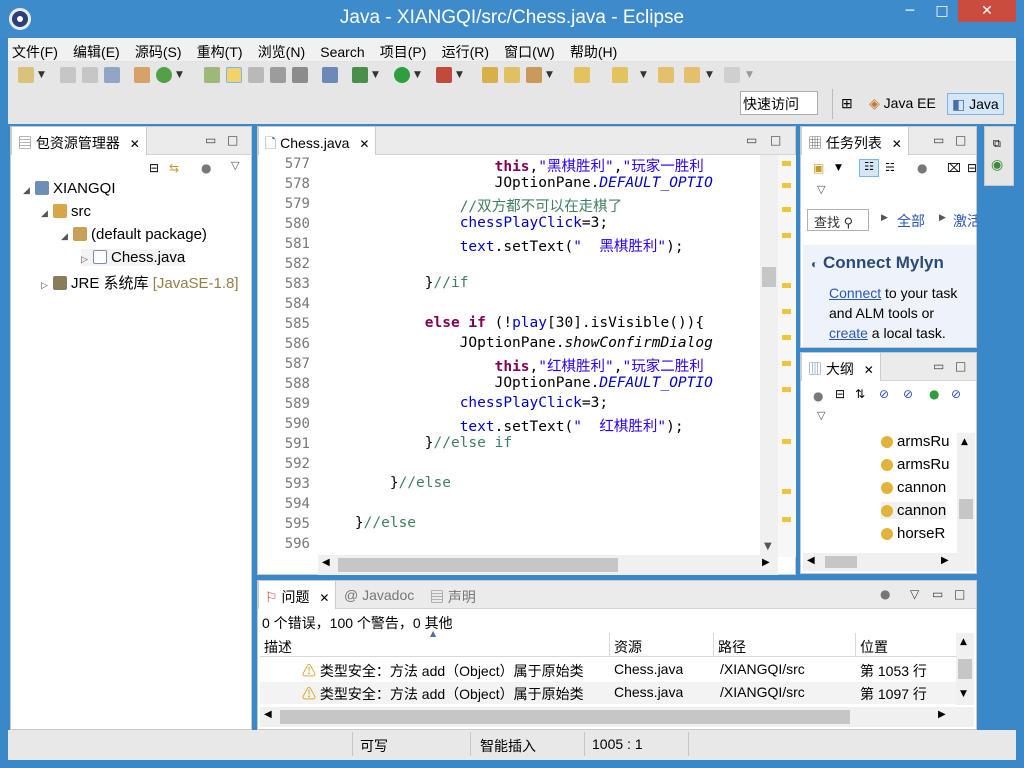 Image resolution: width=1024 pixels, height=768 pixels. Describe the element at coordinates (766, 562) in the screenshot. I see `chevron-right-icon: ▶` at that location.